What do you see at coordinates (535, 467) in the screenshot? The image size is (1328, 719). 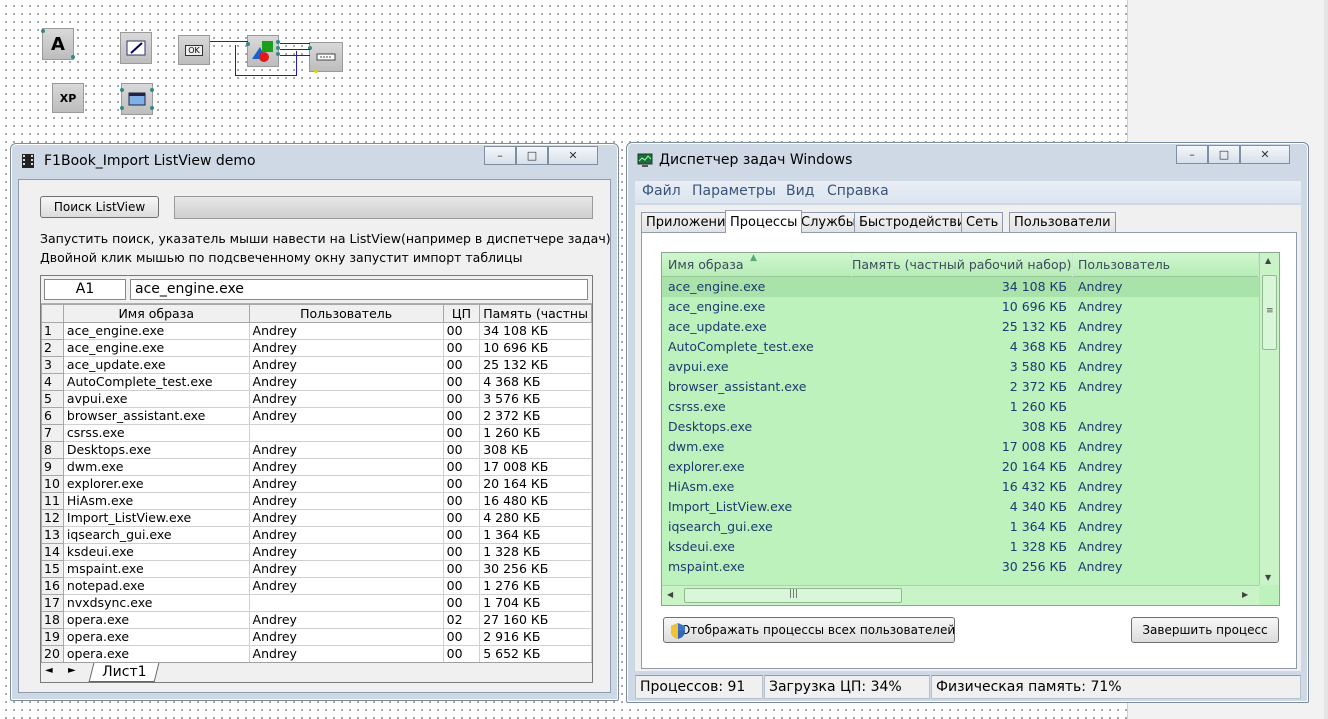 I see `table-cell: 17 008 КБ` at bounding box center [535, 467].